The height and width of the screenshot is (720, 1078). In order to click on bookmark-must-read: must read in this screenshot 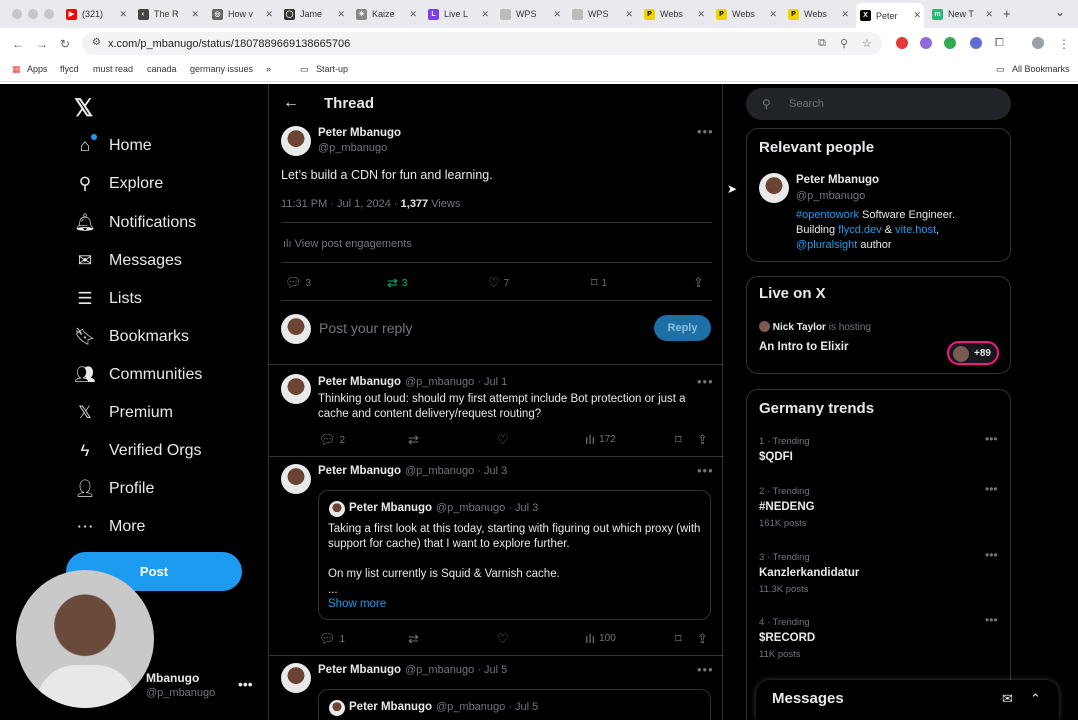, I will do `click(113, 69)`.